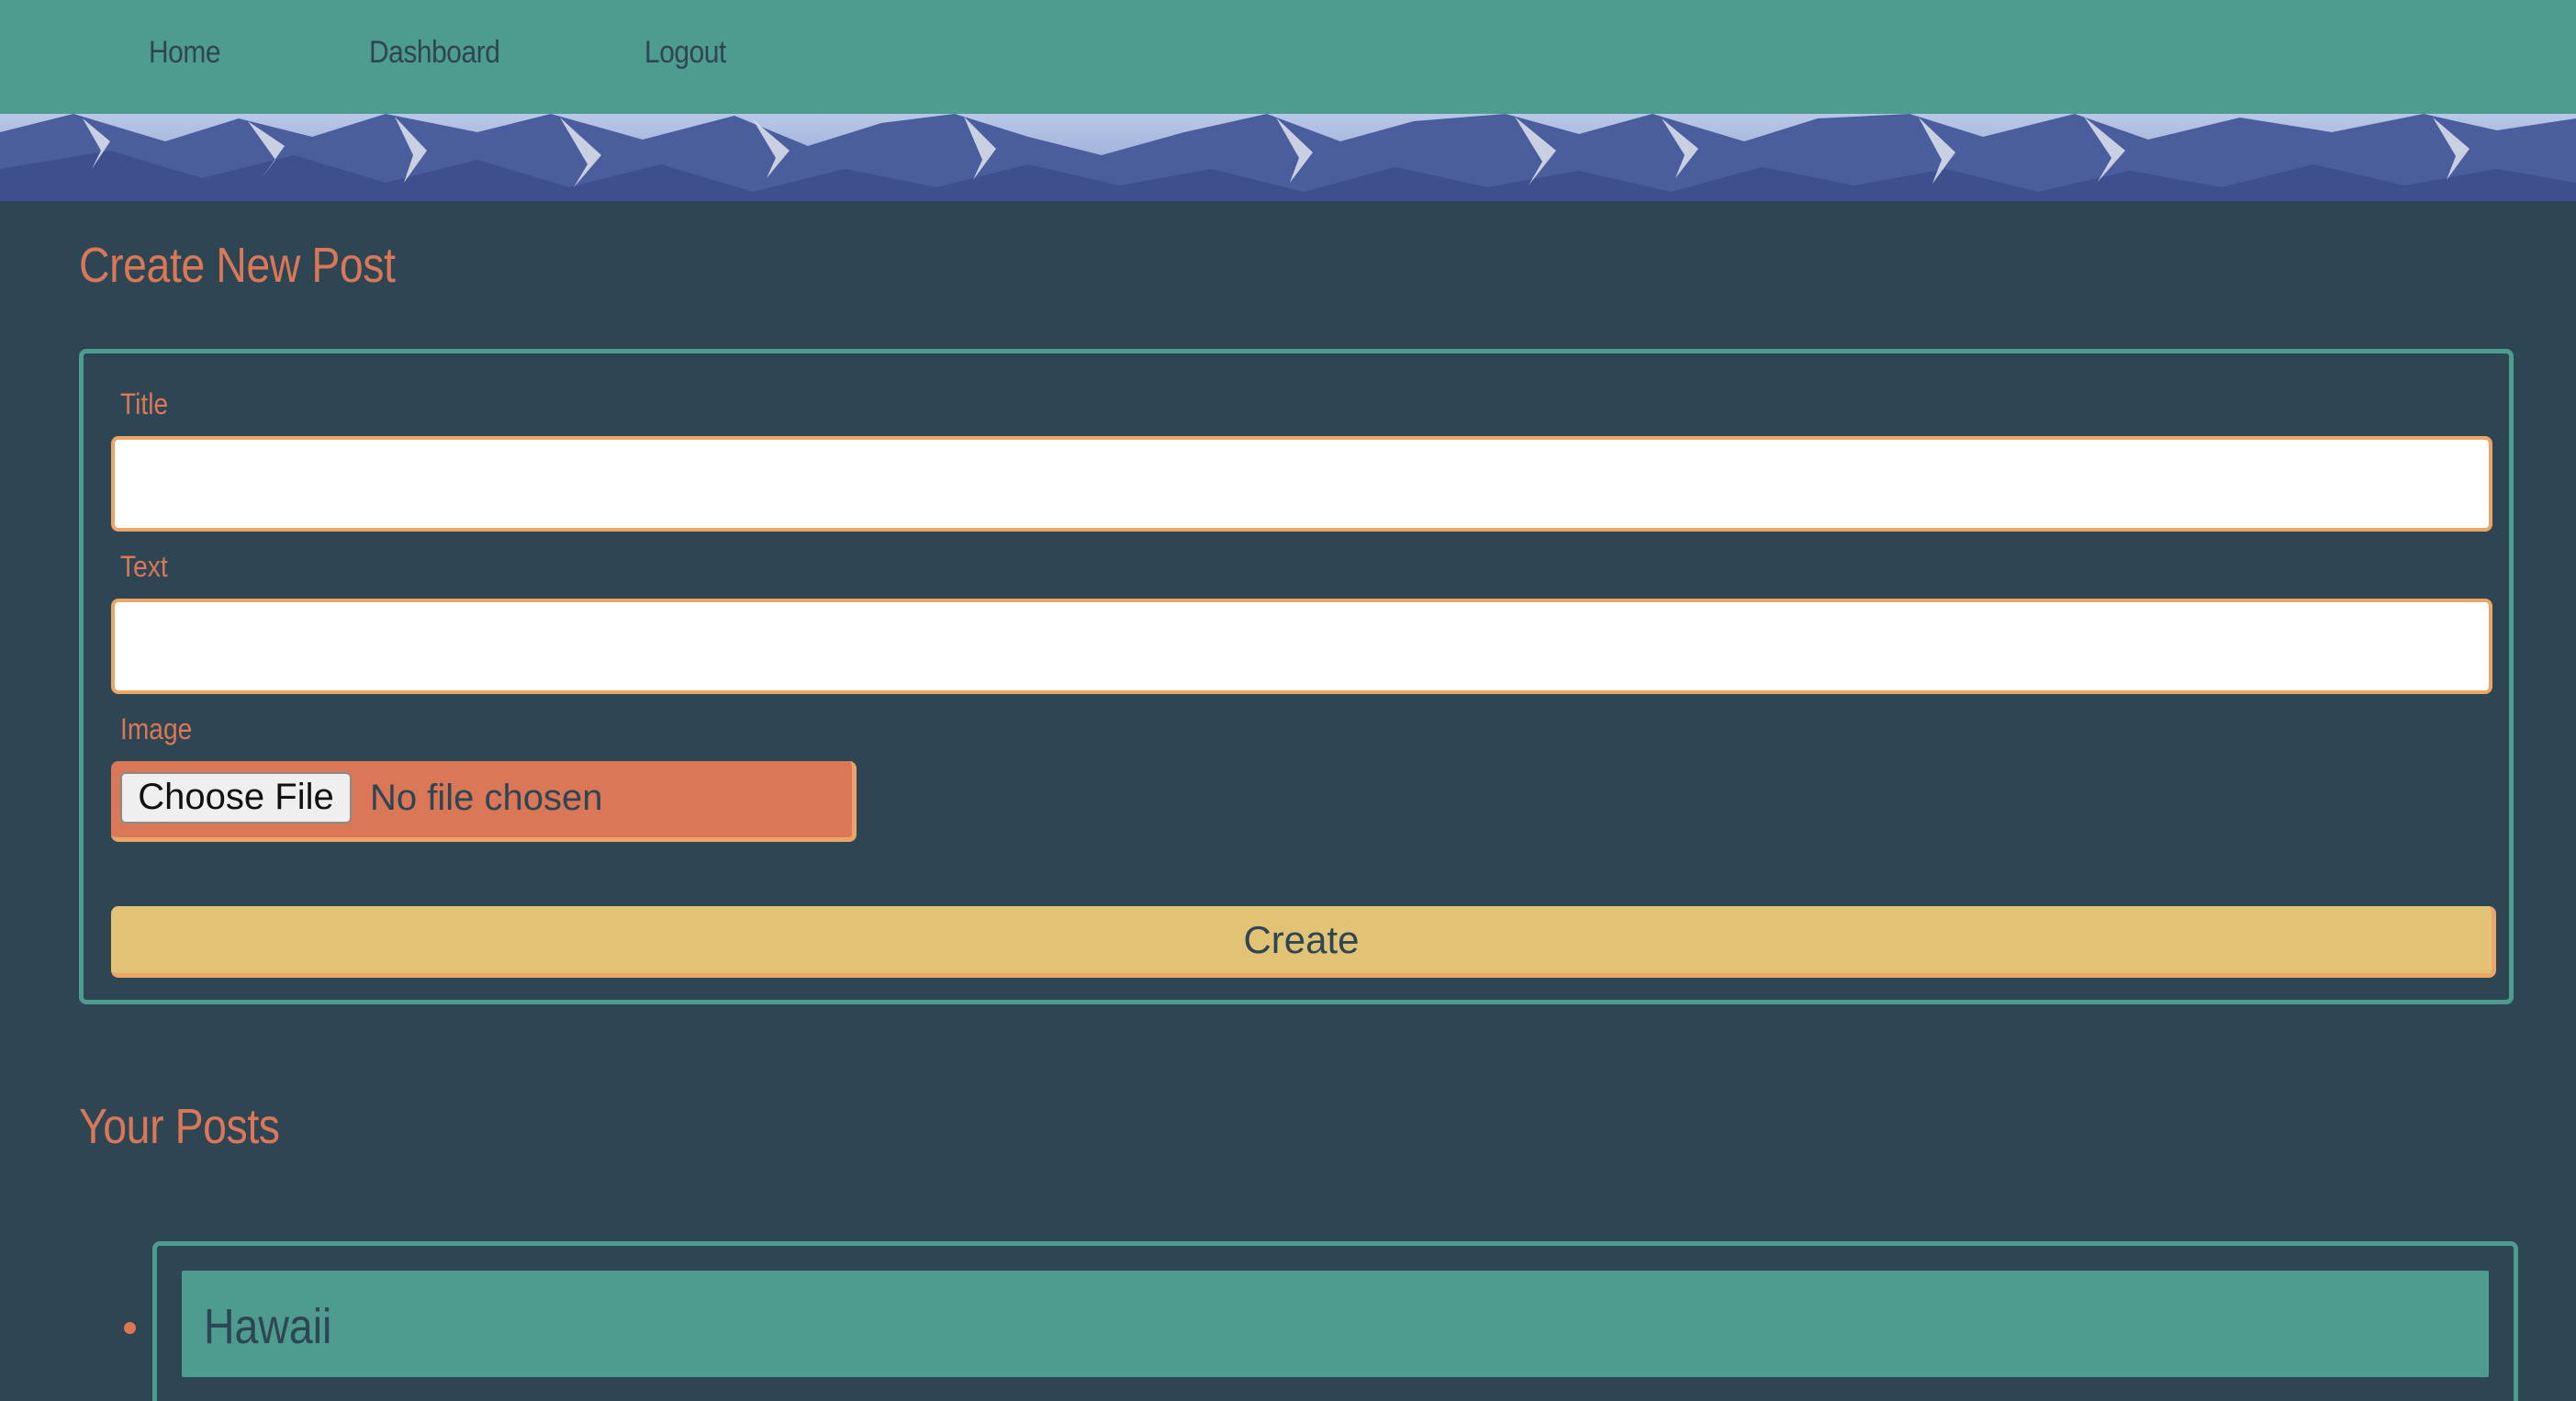 The height and width of the screenshot is (1401, 2576). What do you see at coordinates (1301, 484) in the screenshot?
I see `title-input` at bounding box center [1301, 484].